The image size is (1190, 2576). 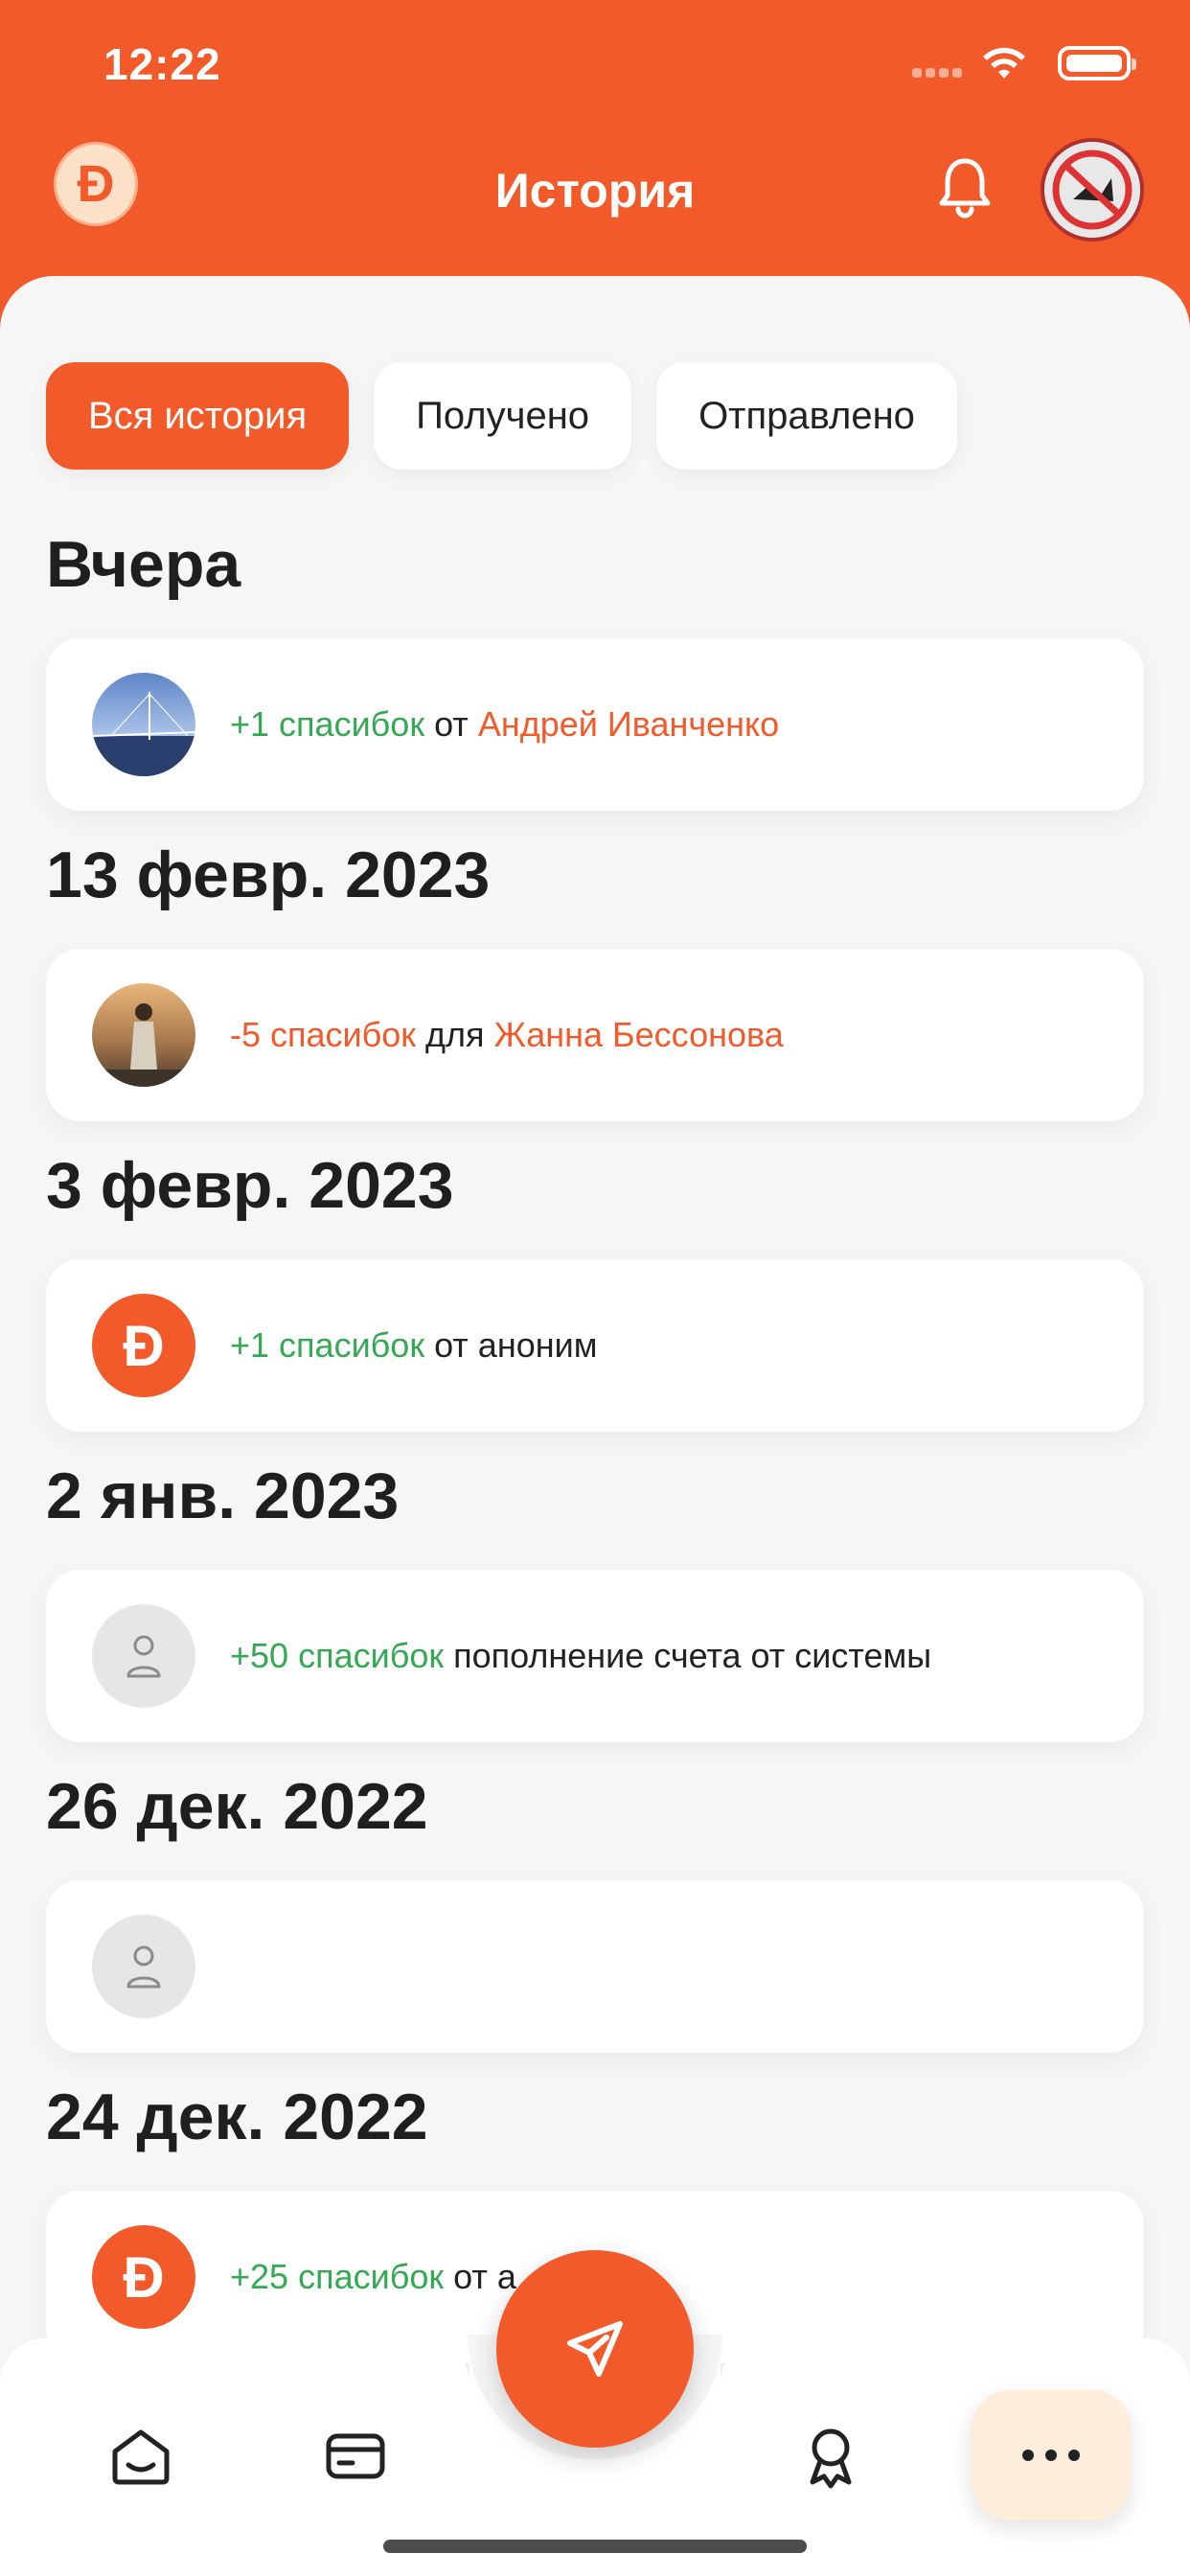 I want to click on user-name-link: Андрей Иванченко, so click(x=629, y=724).